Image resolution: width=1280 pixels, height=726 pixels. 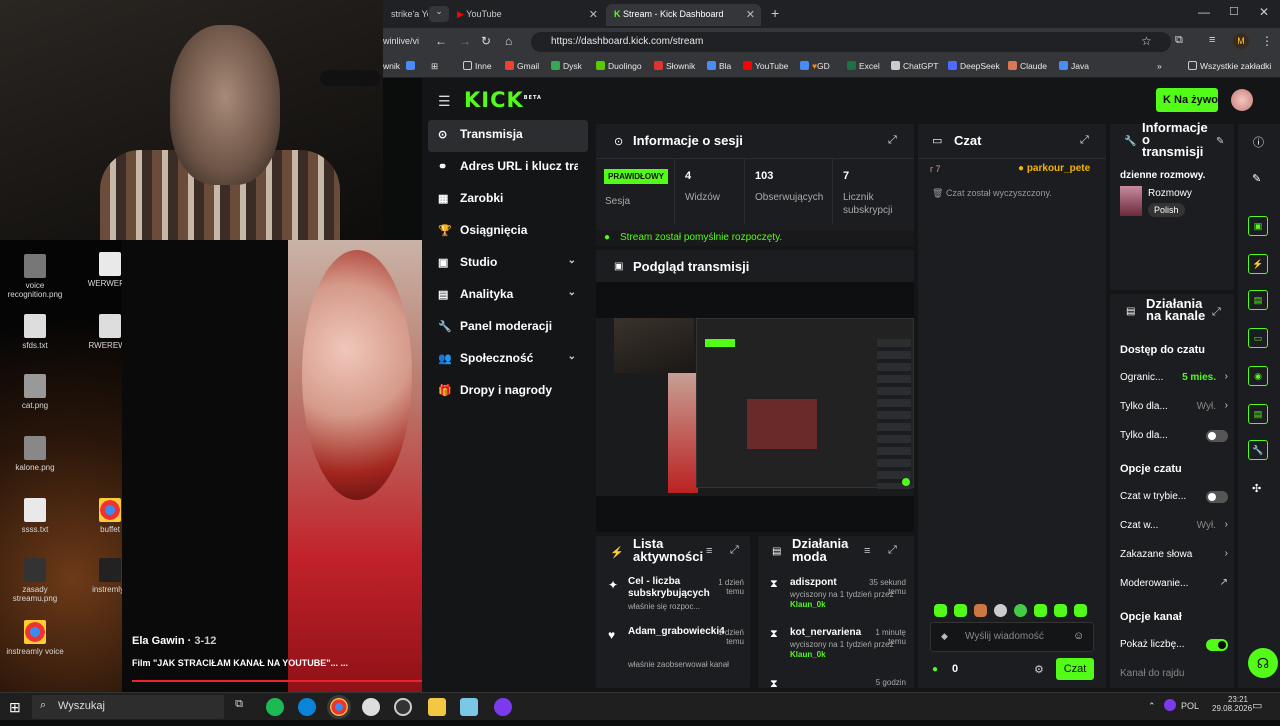 I want to click on desktop-icon: sfds.txt, so click(x=35, y=332).